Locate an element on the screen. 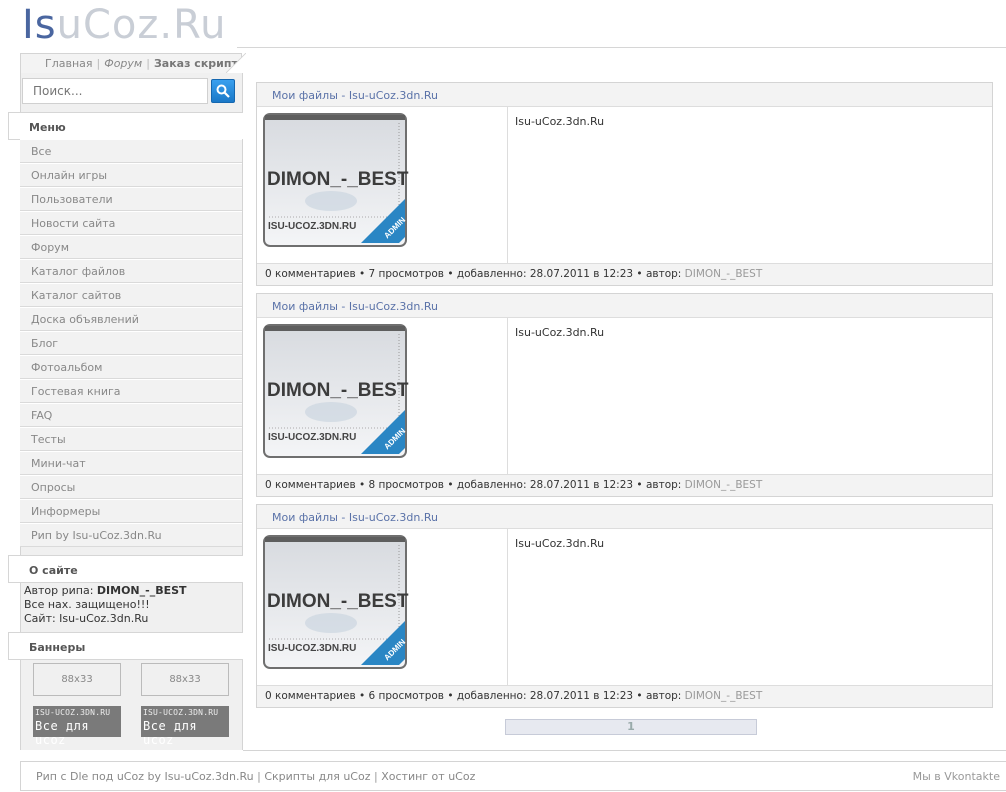  sidebar-menu-item: Форум is located at coordinates (131, 247).